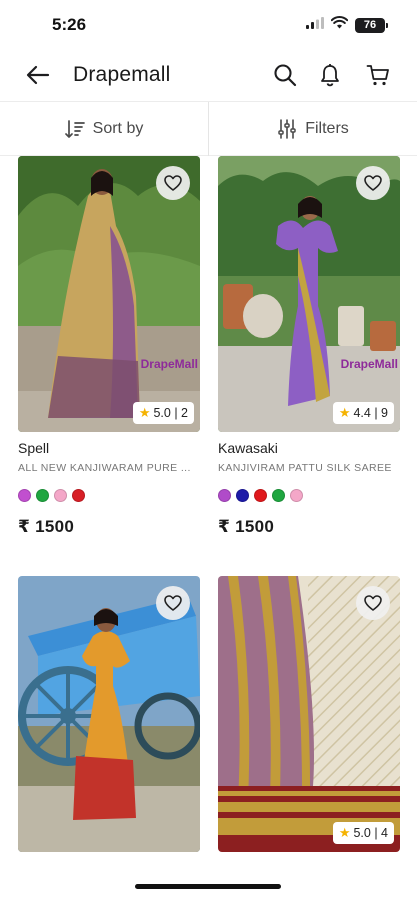  I want to click on battery-level: 76, so click(370, 25).